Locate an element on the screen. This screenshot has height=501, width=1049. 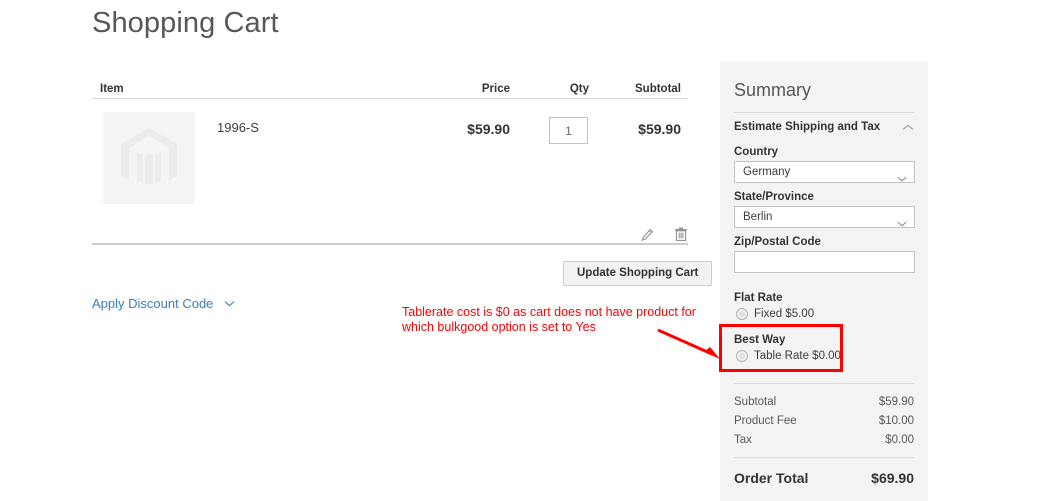
total-label-product-fee: Product Fee is located at coordinates (765, 421).